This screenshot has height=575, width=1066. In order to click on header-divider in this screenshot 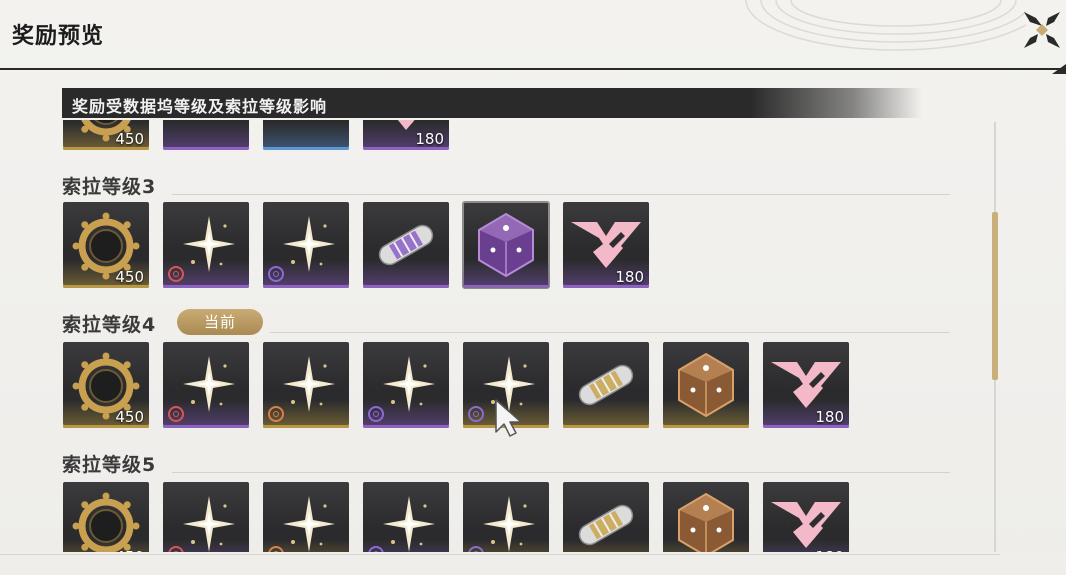, I will do `click(533, 69)`.